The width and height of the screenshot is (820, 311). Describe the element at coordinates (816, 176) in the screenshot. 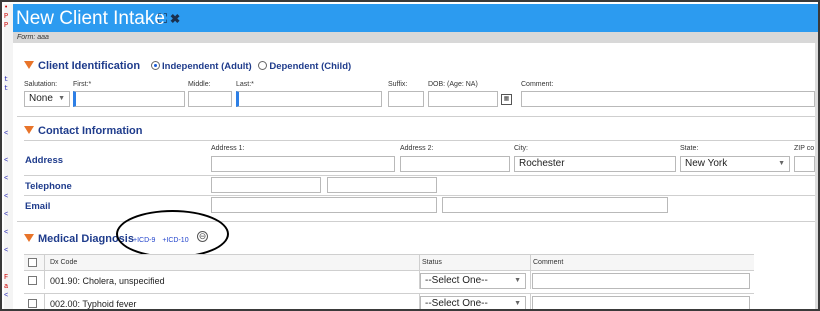

I see `scrollbar` at that location.